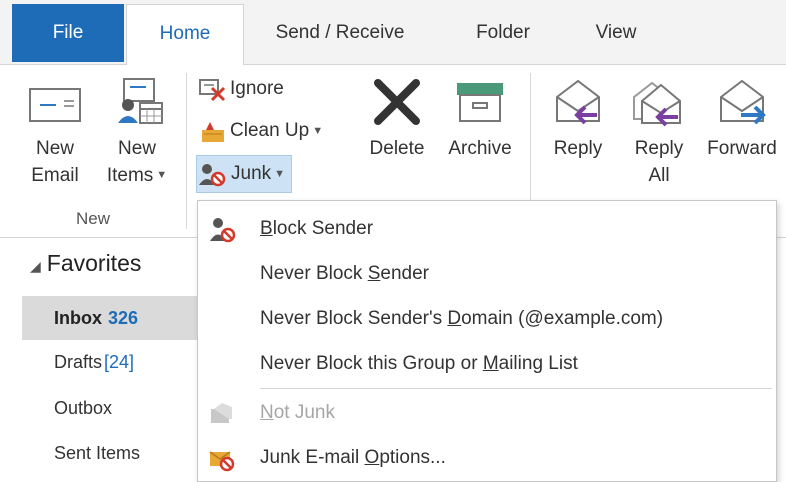 This screenshot has width=786, height=482. I want to click on junk-label: Junk, so click(251, 174).